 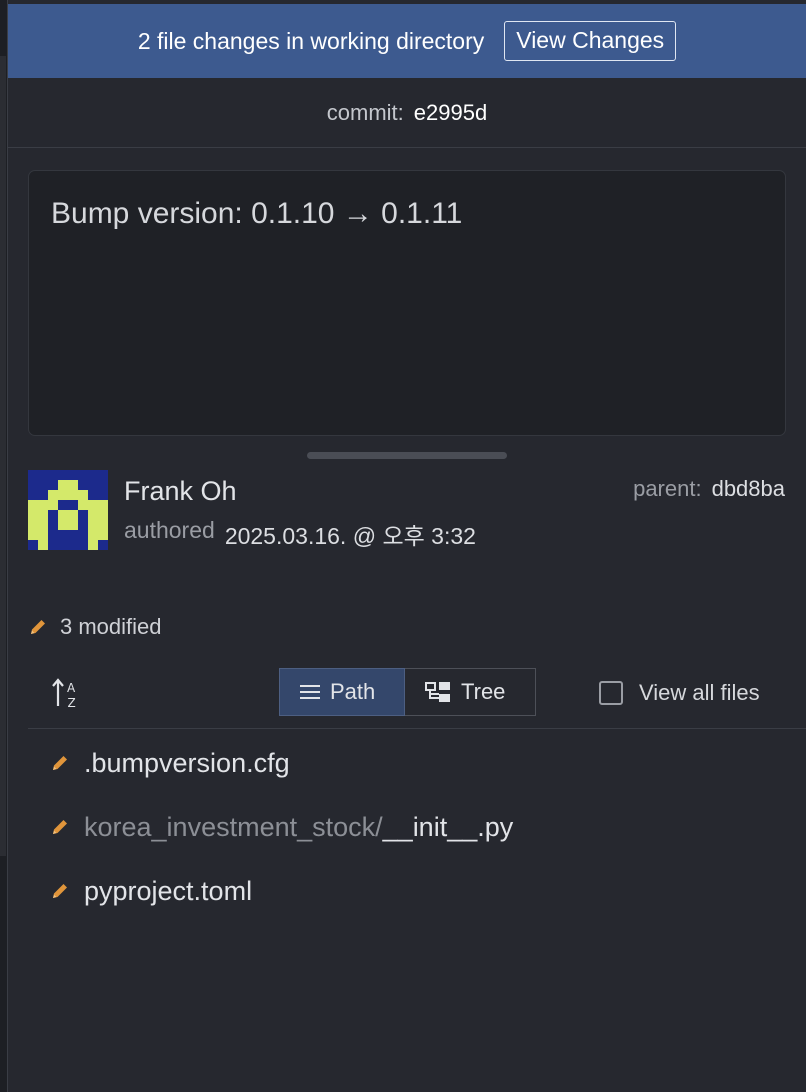 I want to click on view-all-files-label: View all files, so click(x=699, y=692).